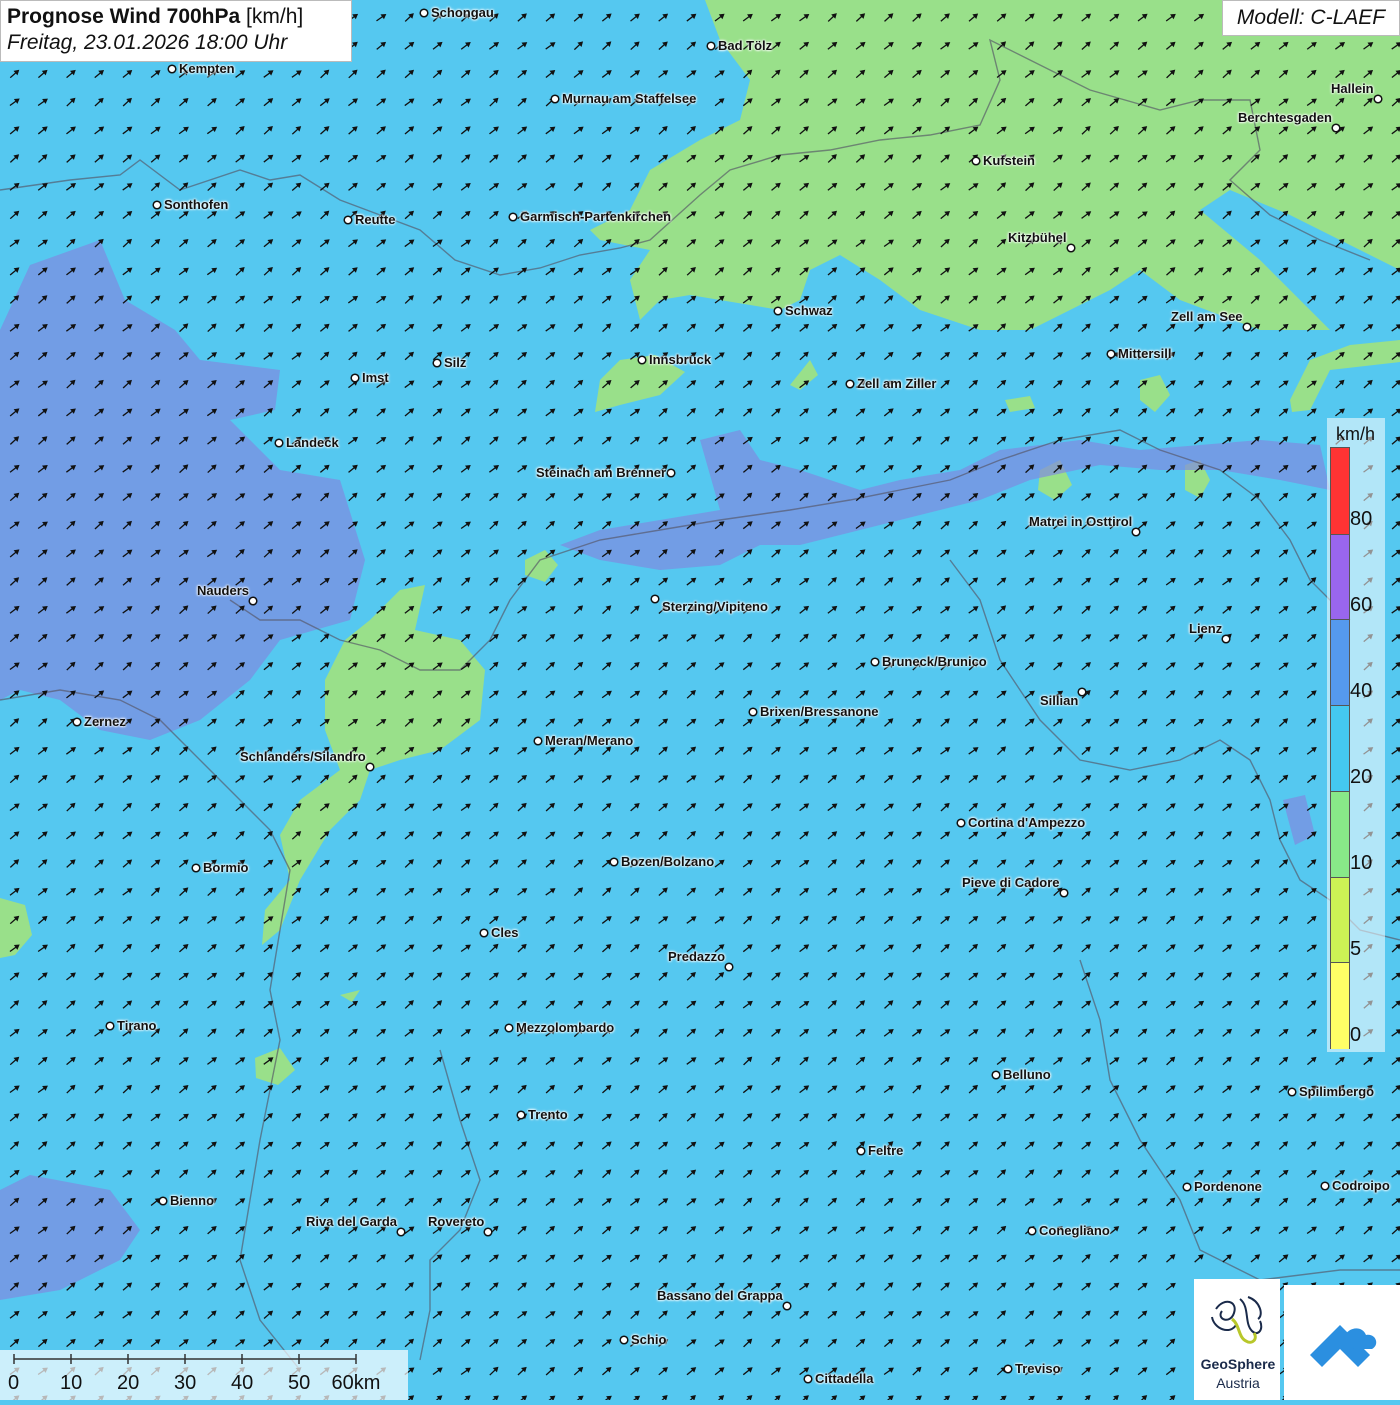 The image size is (1400, 1405). Describe the element at coordinates (196, 204) in the screenshot. I see `city-label: Sonthofen` at that location.